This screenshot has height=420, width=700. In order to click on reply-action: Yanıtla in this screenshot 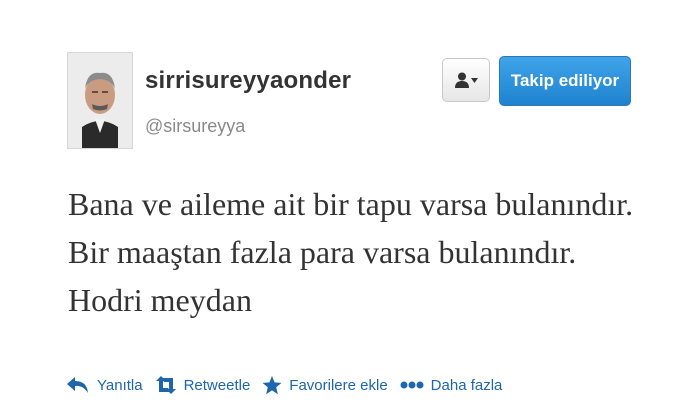, I will do `click(104, 385)`.